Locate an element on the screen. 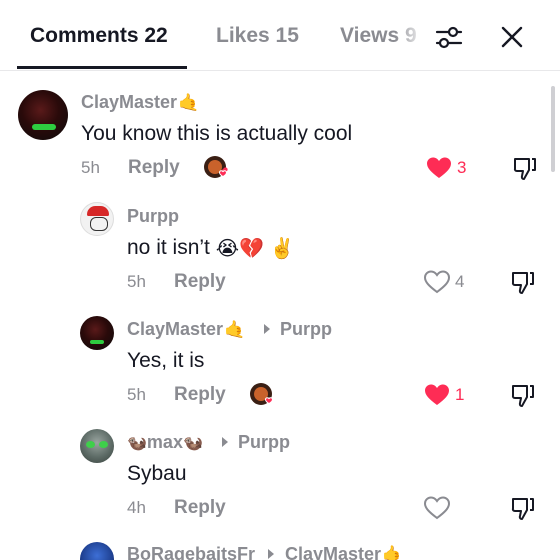  reply-to-username: ClayMaster🤙 is located at coordinates (344, 552).